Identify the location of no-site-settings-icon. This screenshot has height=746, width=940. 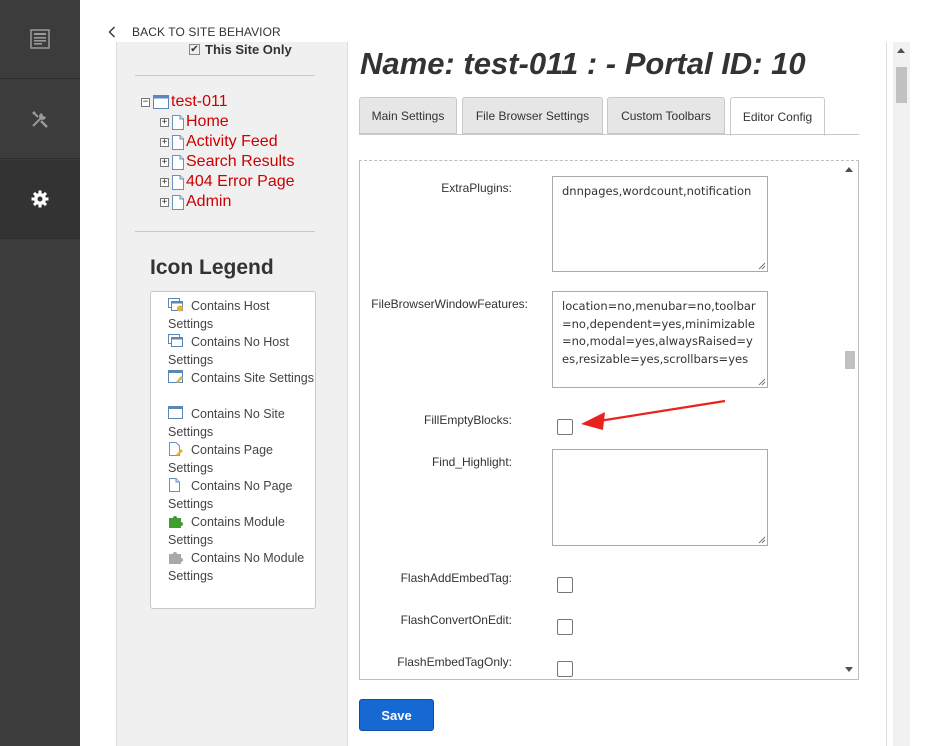
(176, 413).